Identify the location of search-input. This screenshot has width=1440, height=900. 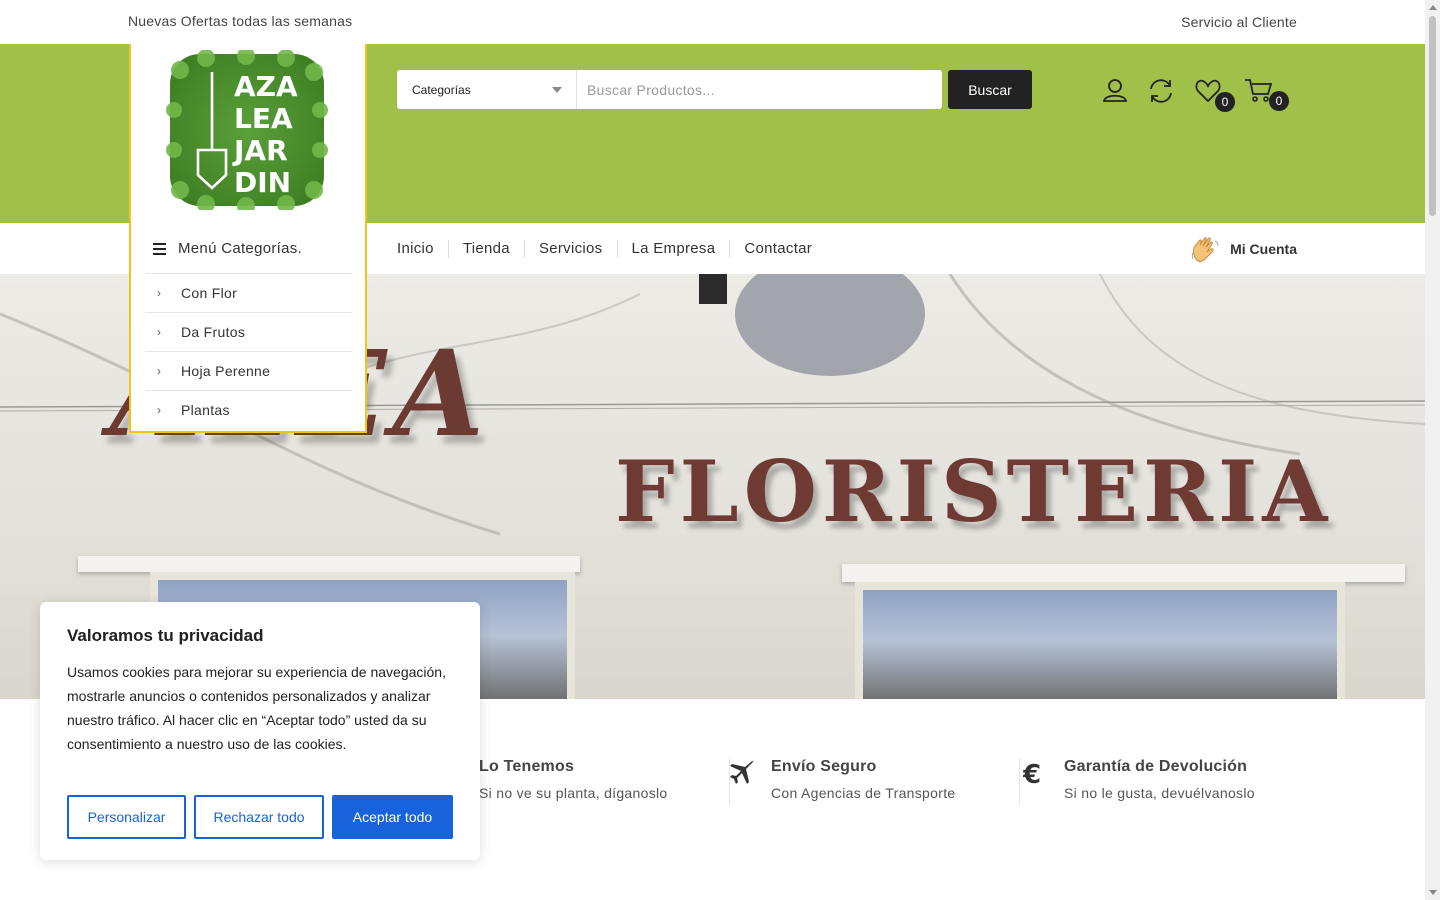
(759, 89).